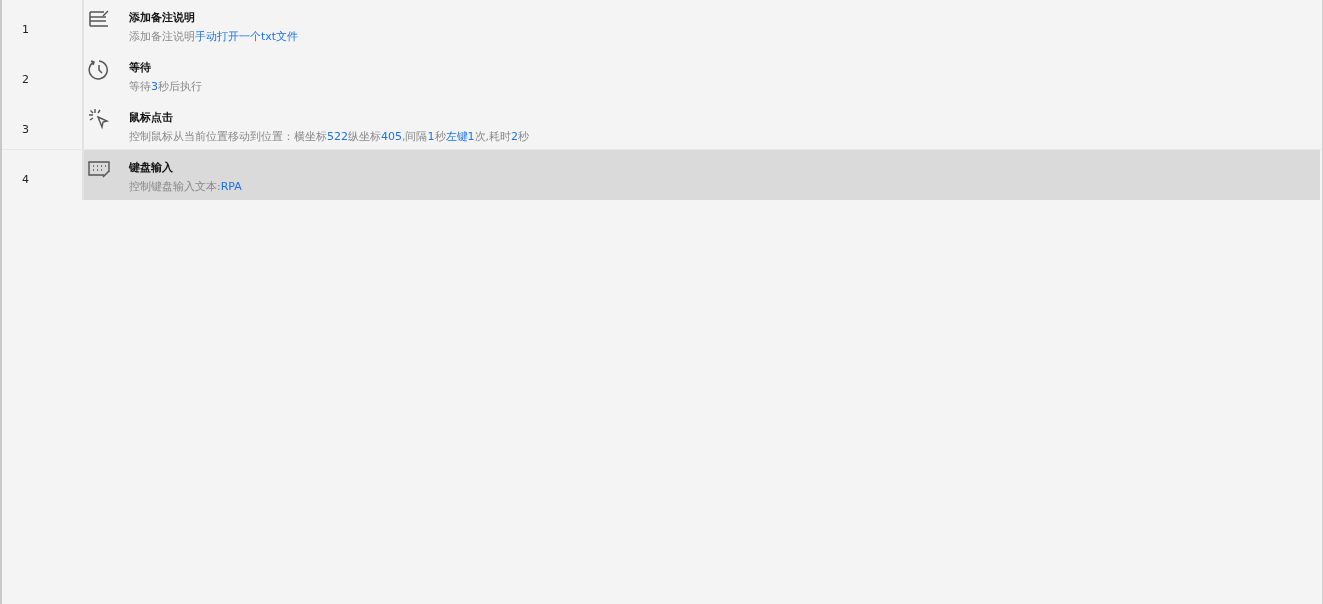  Describe the element at coordinates (662, 125) in the screenshot. I see `step-row: 3 鼠标点击 控制鼠标从当前位置移动到位置：横坐标522纵坐标405,间隔1秒左键1次,耗时2秒` at that location.